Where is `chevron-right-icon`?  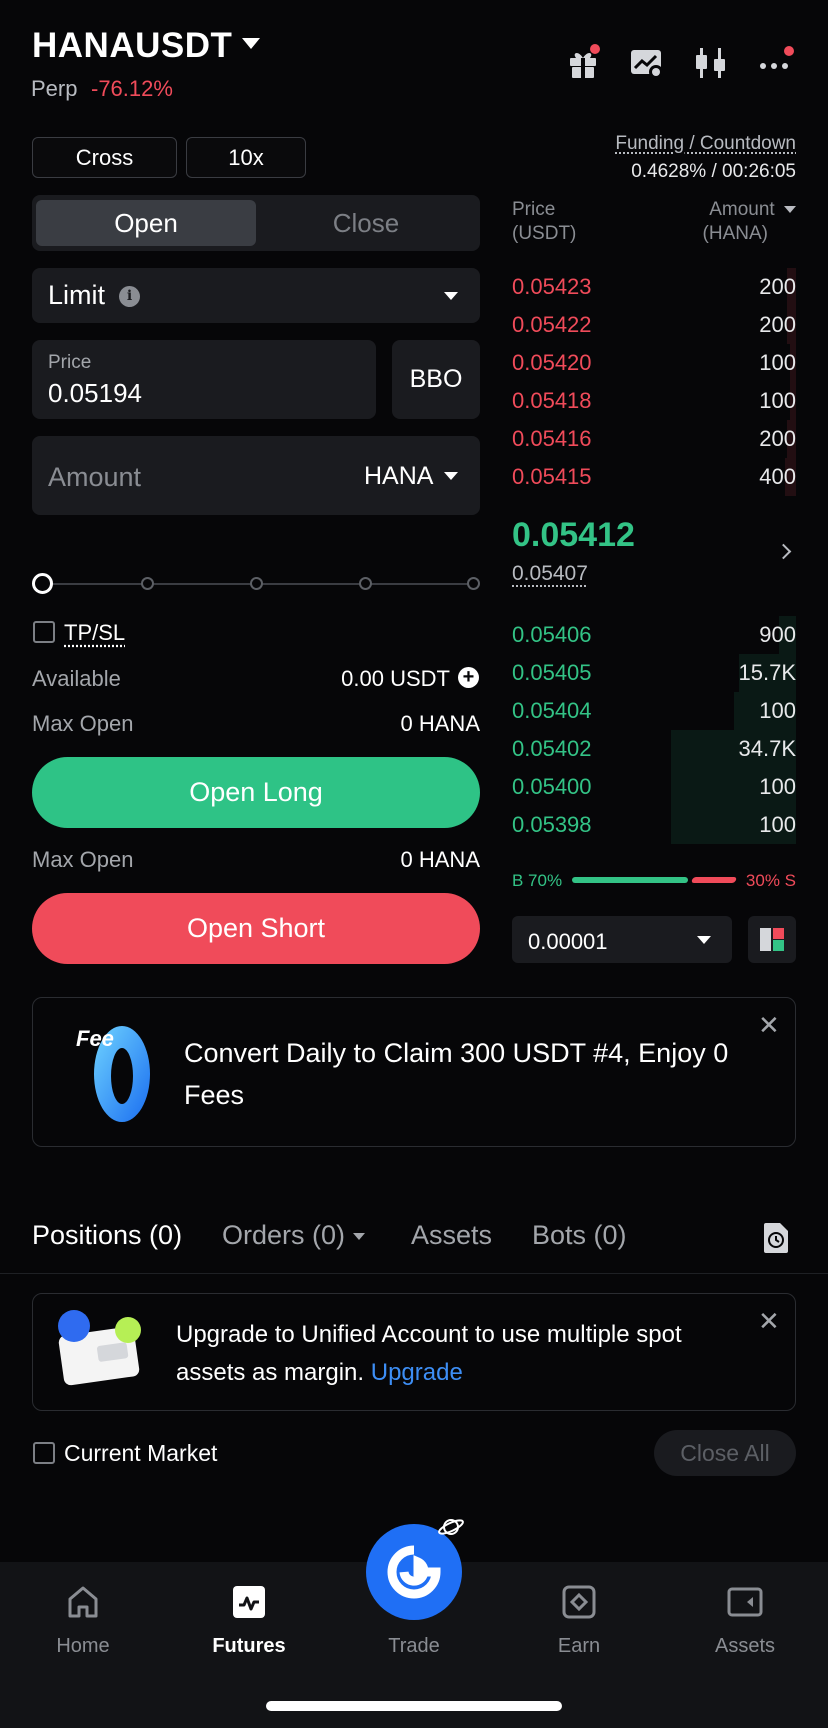
chevron-right-icon is located at coordinates (783, 551).